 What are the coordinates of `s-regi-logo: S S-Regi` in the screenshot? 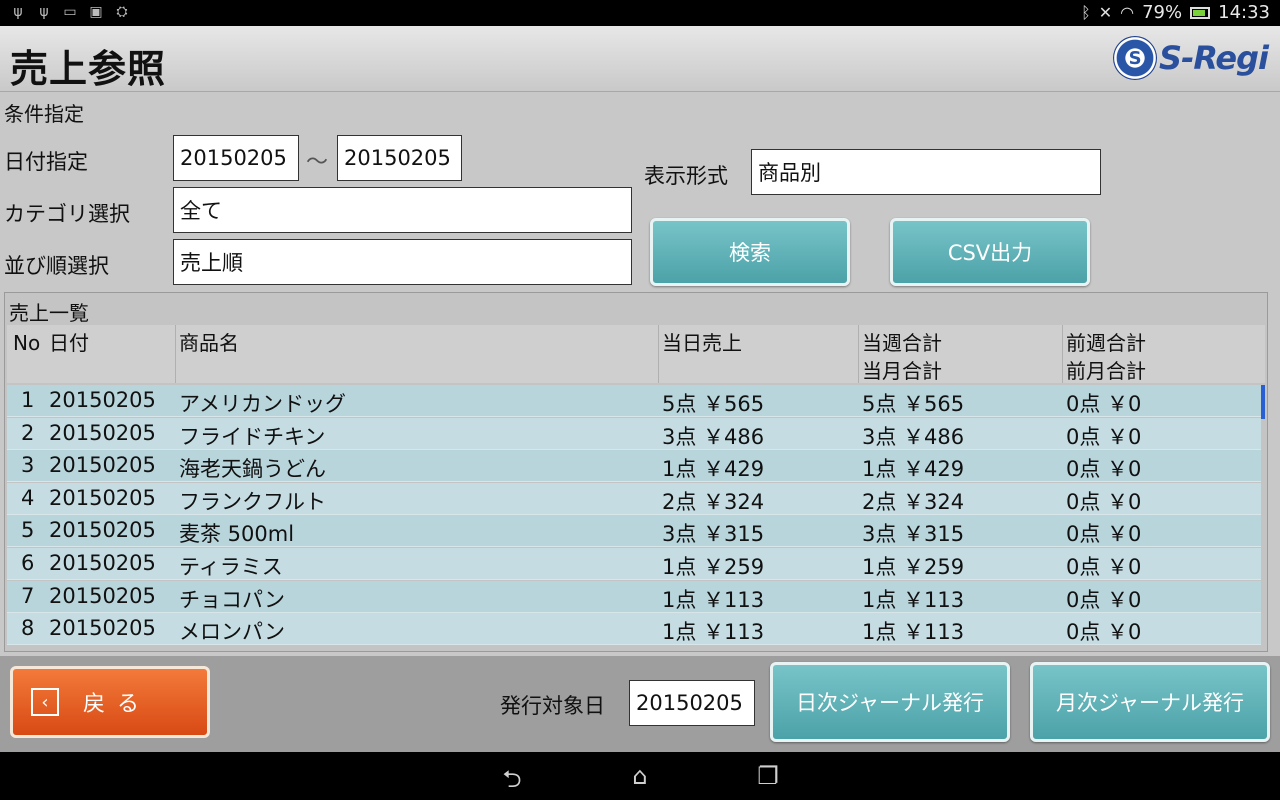 It's located at (1191, 58).